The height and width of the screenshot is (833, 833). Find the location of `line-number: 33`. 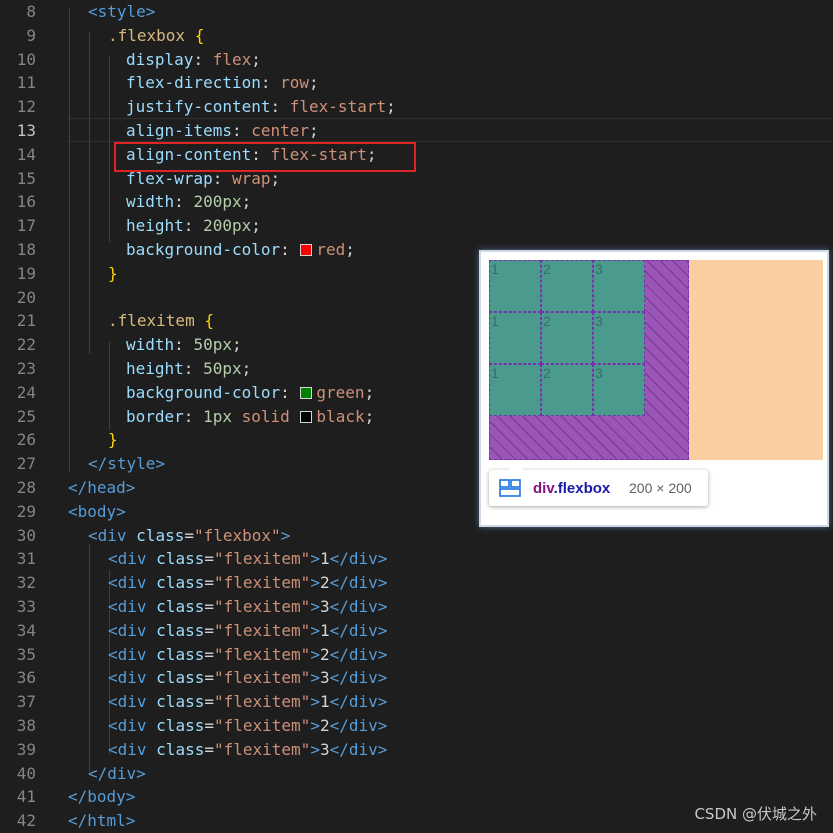

line-number: 33 is located at coordinates (26, 606).